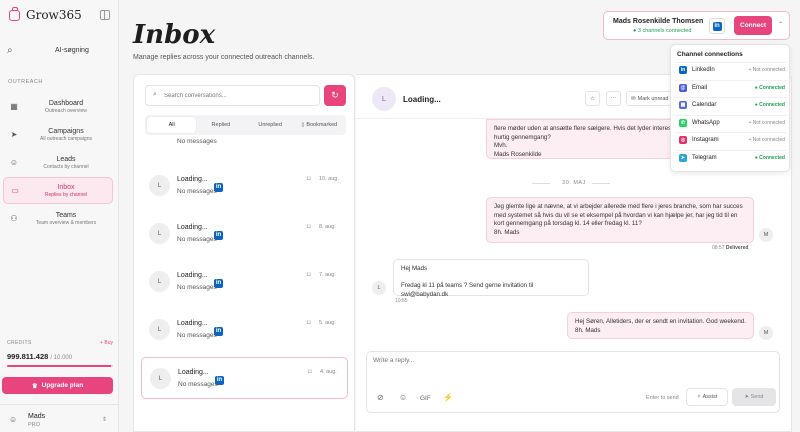 Image resolution: width=800 pixels, height=432 pixels. I want to click on briefcase-icon, so click(14, 13).